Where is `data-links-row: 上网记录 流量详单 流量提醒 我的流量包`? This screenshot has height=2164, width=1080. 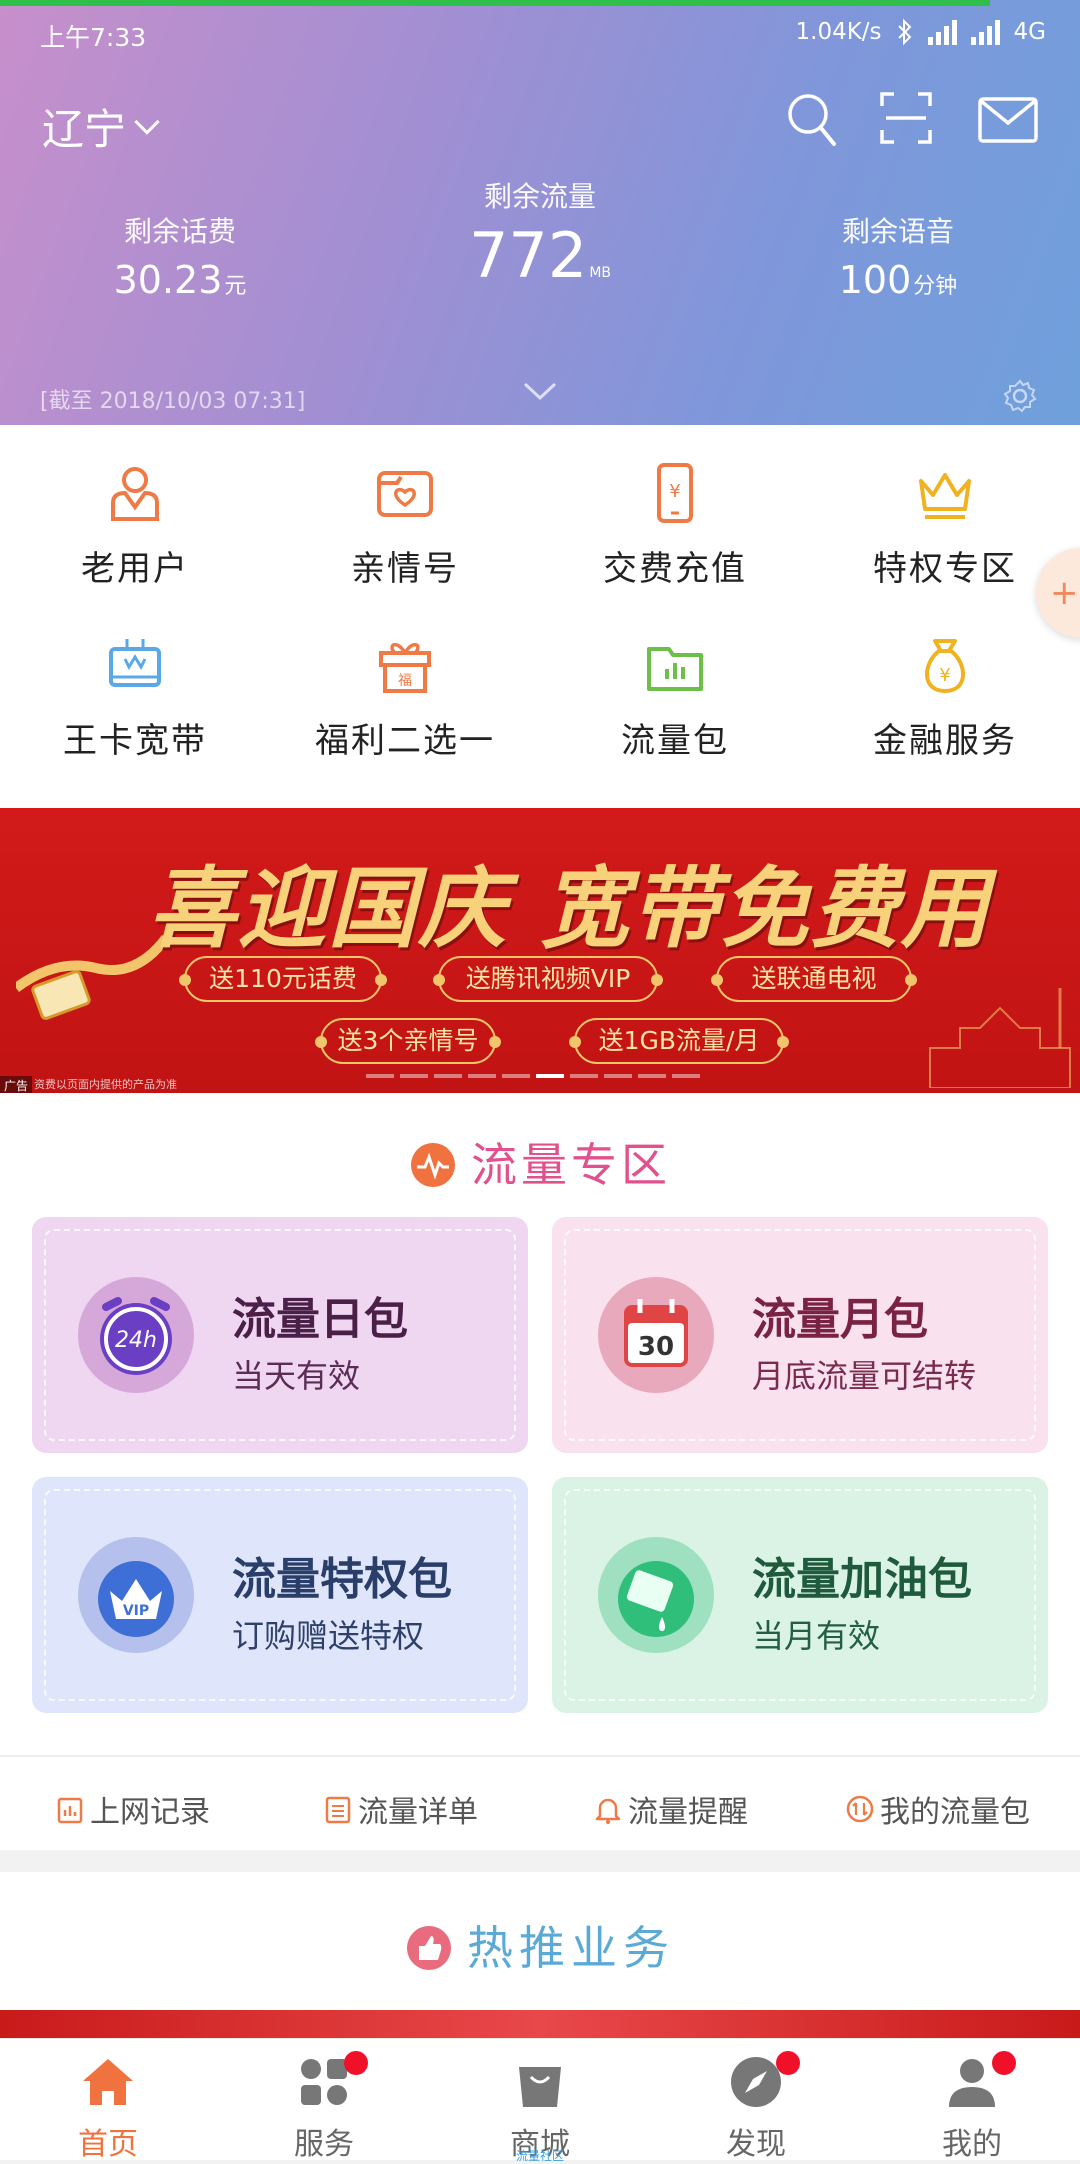 data-links-row: 上网记录 流量详单 流量提醒 我的流量包 is located at coordinates (540, 1802).